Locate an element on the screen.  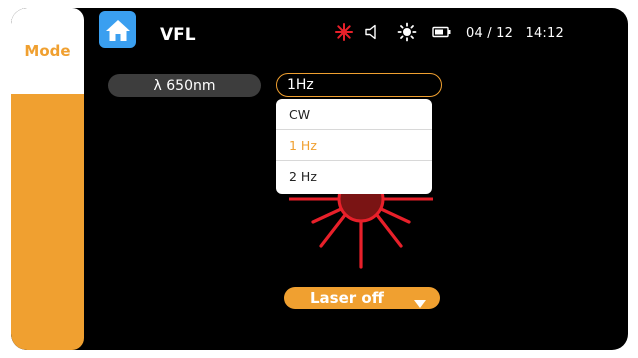
home-button is located at coordinates (117, 29).